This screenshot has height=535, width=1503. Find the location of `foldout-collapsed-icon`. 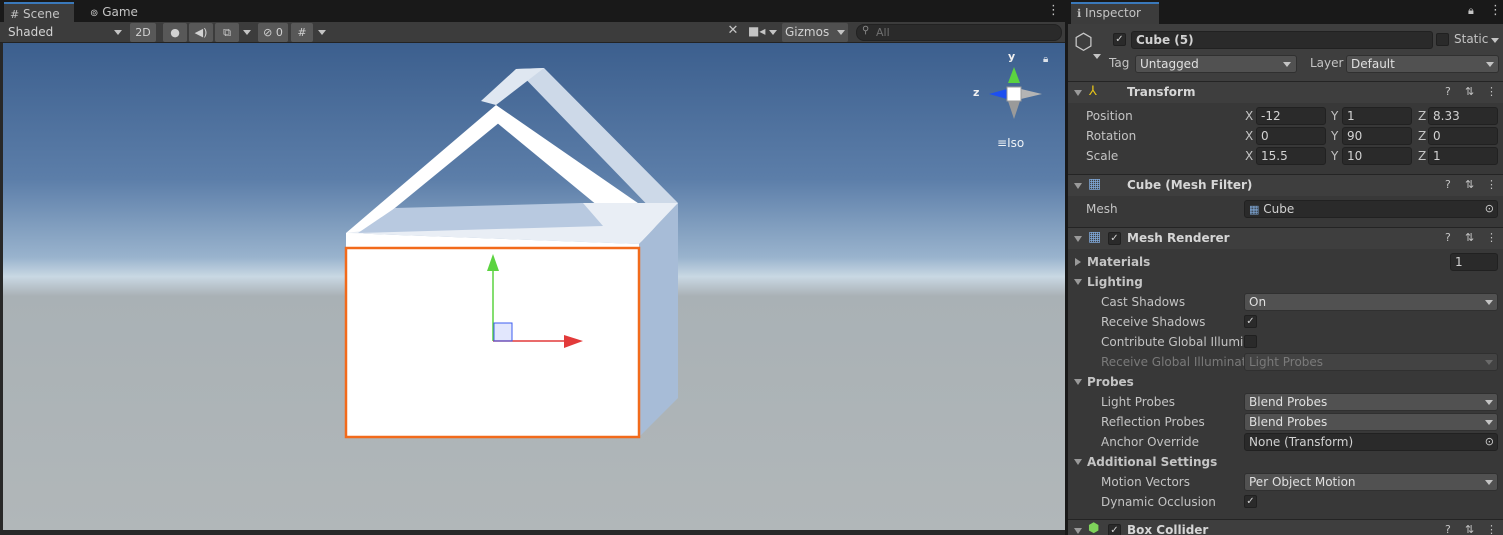

foldout-collapsed-icon is located at coordinates (1078, 262).